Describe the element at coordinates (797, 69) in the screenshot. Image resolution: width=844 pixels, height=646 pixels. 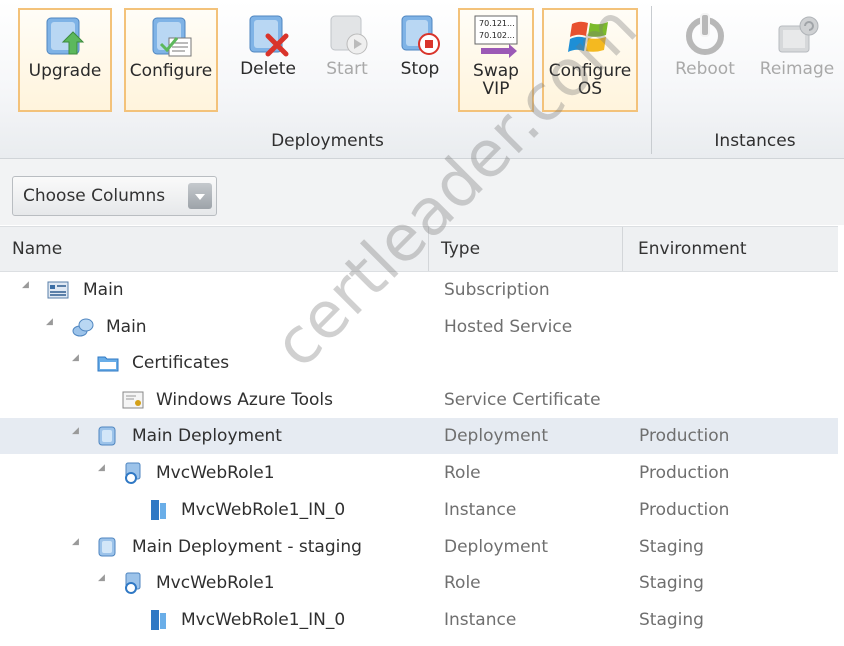
I see `reimage-label: Reimage` at that location.